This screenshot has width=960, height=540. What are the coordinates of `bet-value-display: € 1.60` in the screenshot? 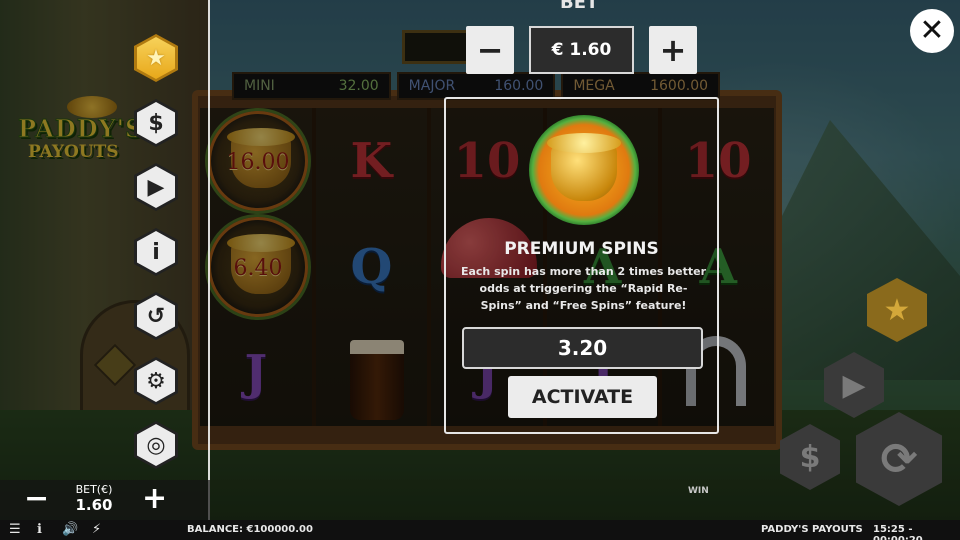 It's located at (581, 50).